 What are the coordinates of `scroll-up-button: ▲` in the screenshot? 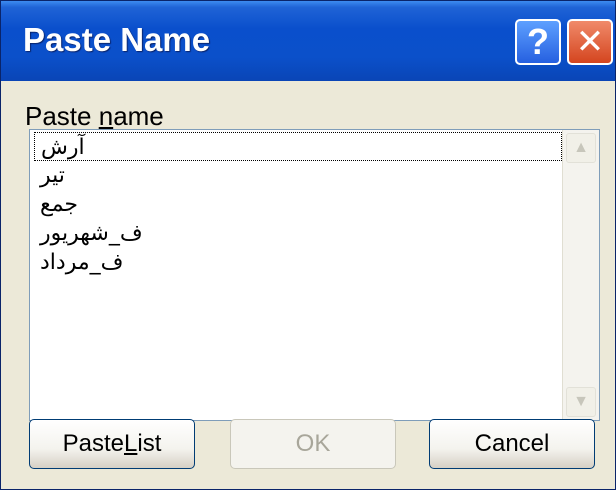 It's located at (581, 148).